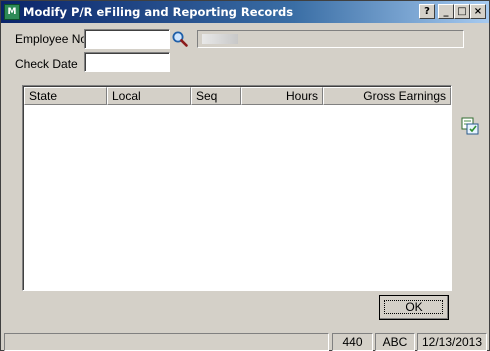 This screenshot has width=490, height=351. I want to click on employee-name-display, so click(330, 39).